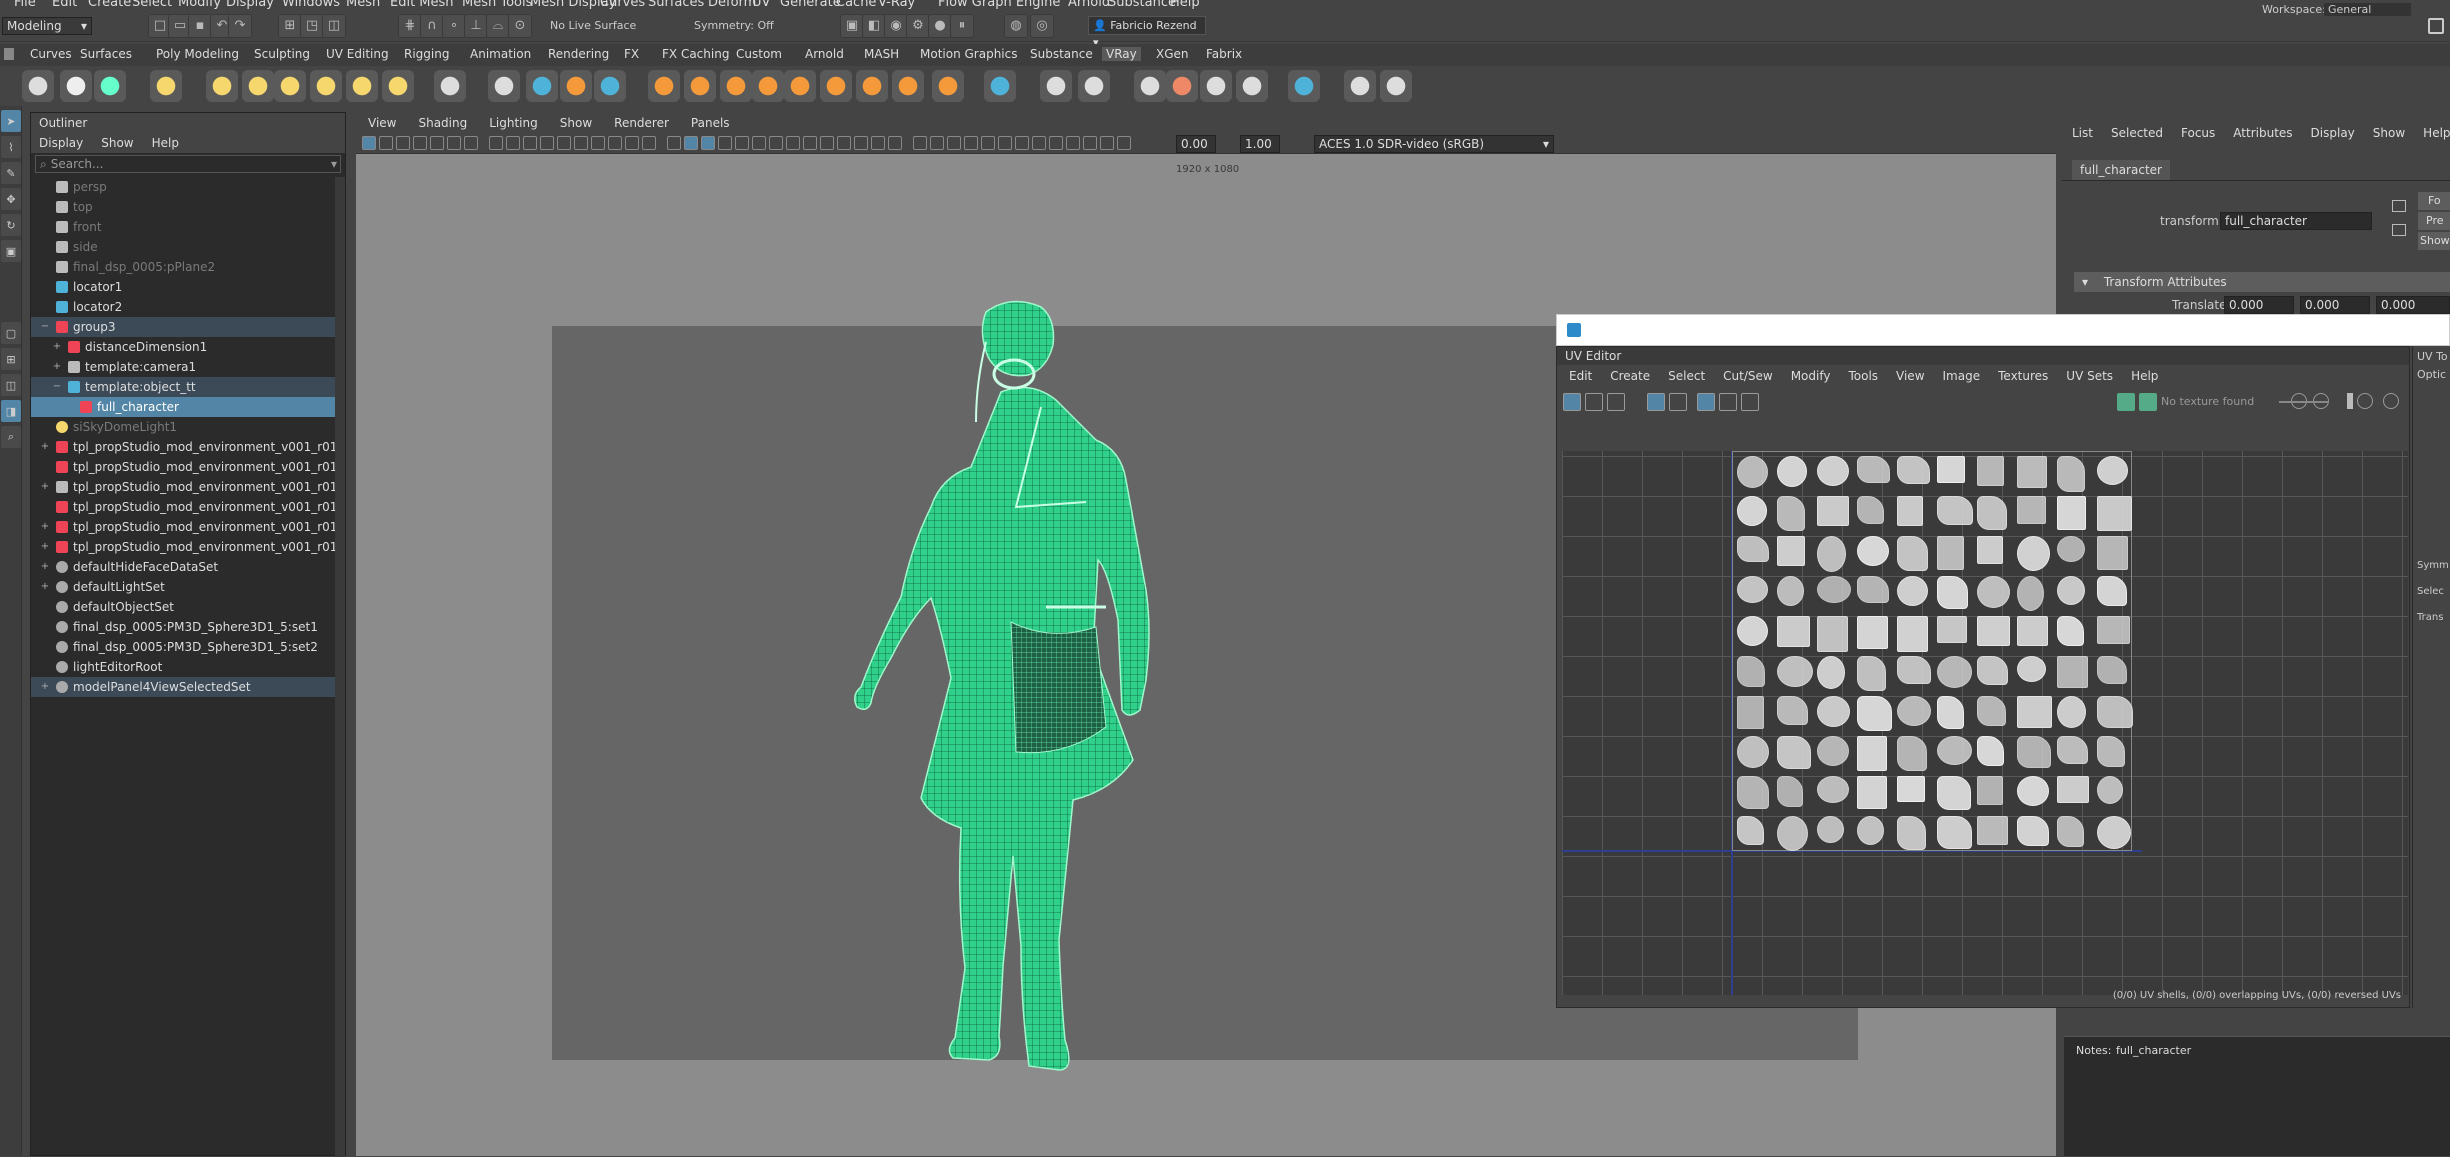 The image size is (2450, 1157). I want to click on menu-flow-graph-engine: Flow Graph Engine, so click(999, 5).